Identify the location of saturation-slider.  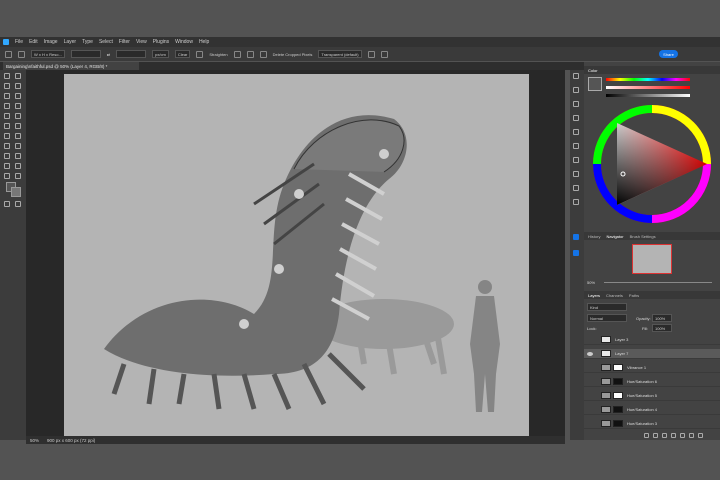
(648, 87).